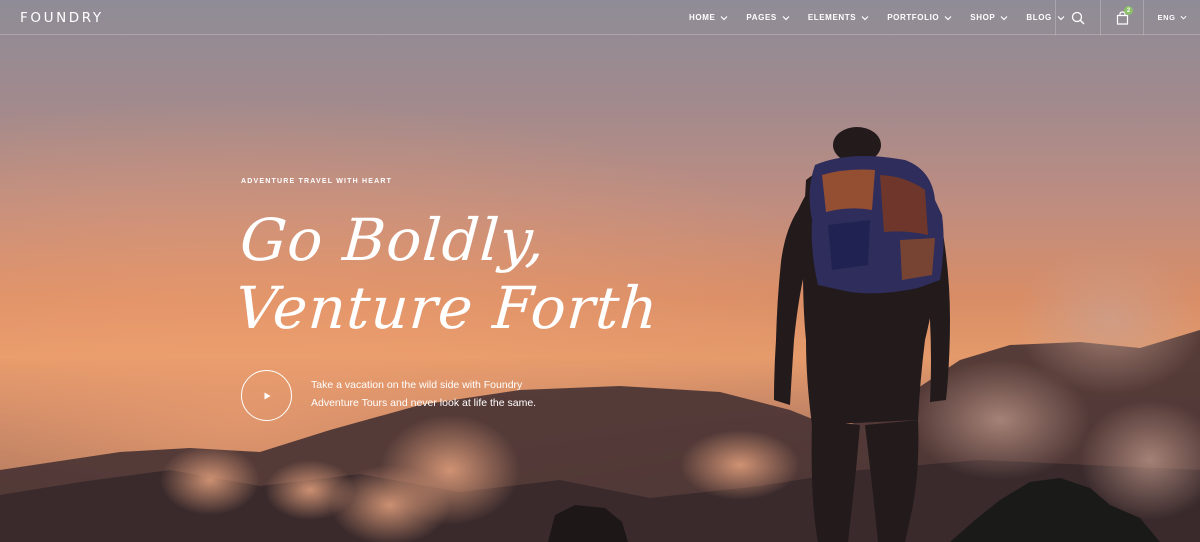 This screenshot has height=542, width=1200. What do you see at coordinates (886, 17) in the screenshot?
I see `main-menu: HOME PAGES ELEMENTS PORTFOLIO SHOP BLOG` at bounding box center [886, 17].